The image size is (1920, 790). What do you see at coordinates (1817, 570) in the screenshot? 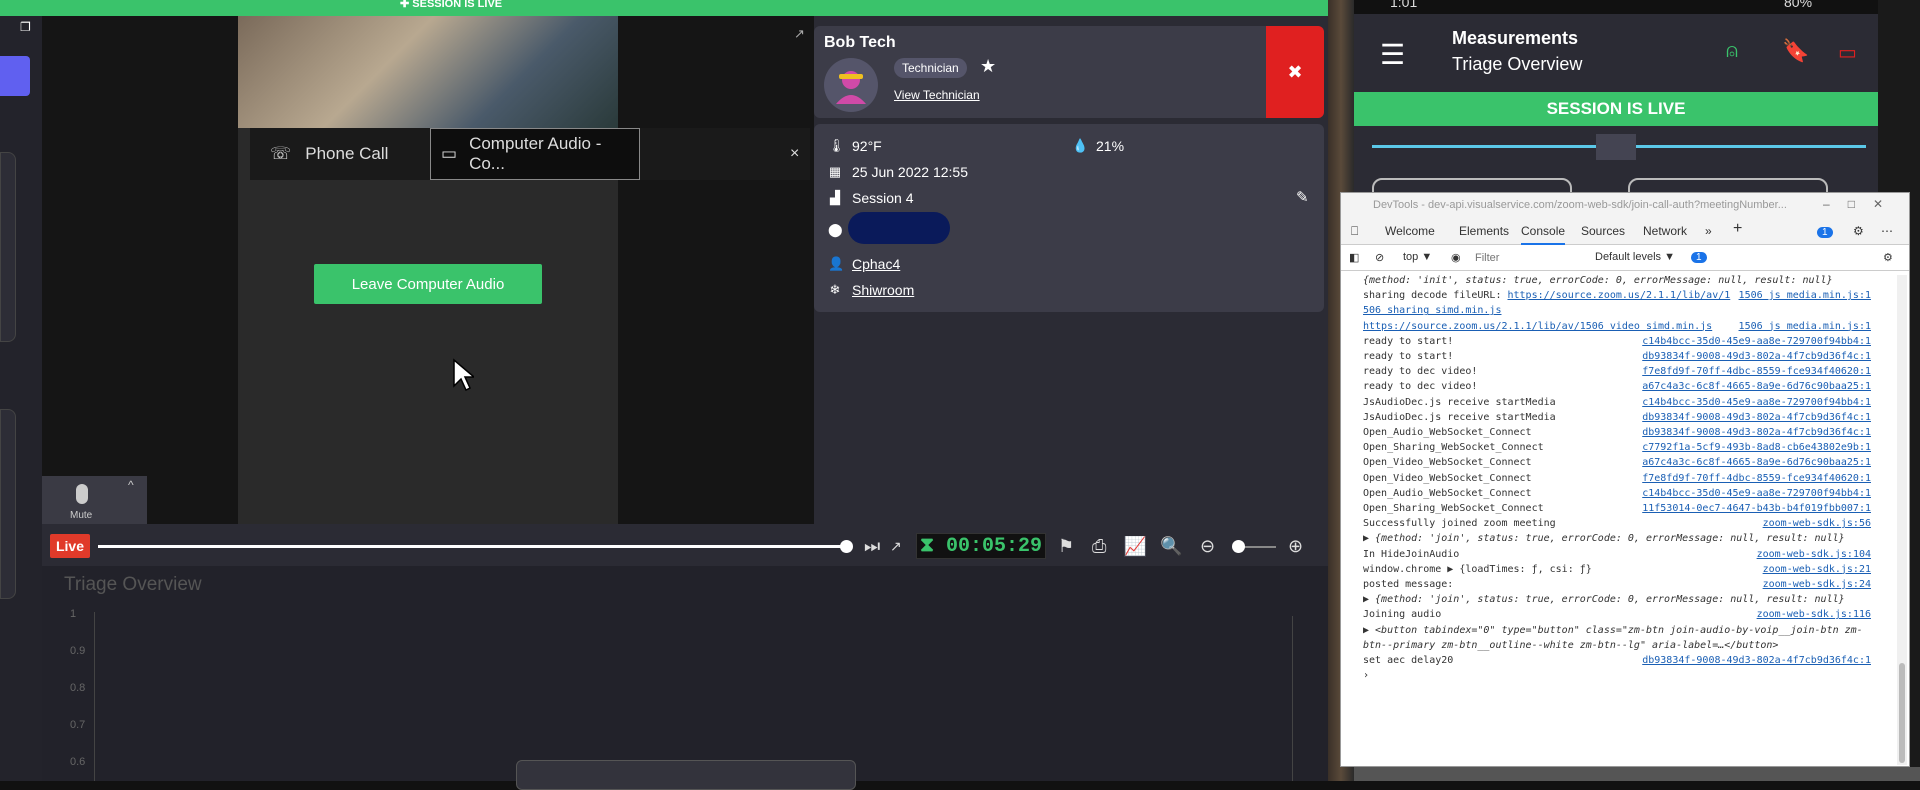
I see `console-source-link: zoom-web-sdk.js:21` at bounding box center [1817, 570].